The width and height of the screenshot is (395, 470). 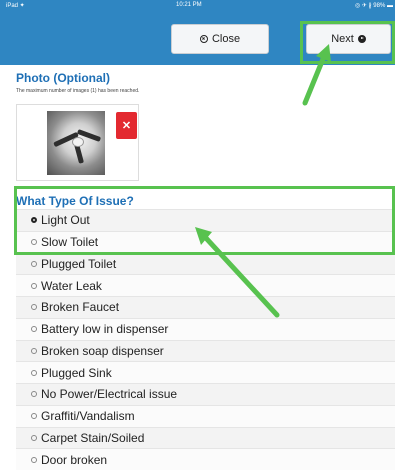 What do you see at coordinates (15, 6) in the screenshot?
I see `device-label: iPad ✦` at bounding box center [15, 6].